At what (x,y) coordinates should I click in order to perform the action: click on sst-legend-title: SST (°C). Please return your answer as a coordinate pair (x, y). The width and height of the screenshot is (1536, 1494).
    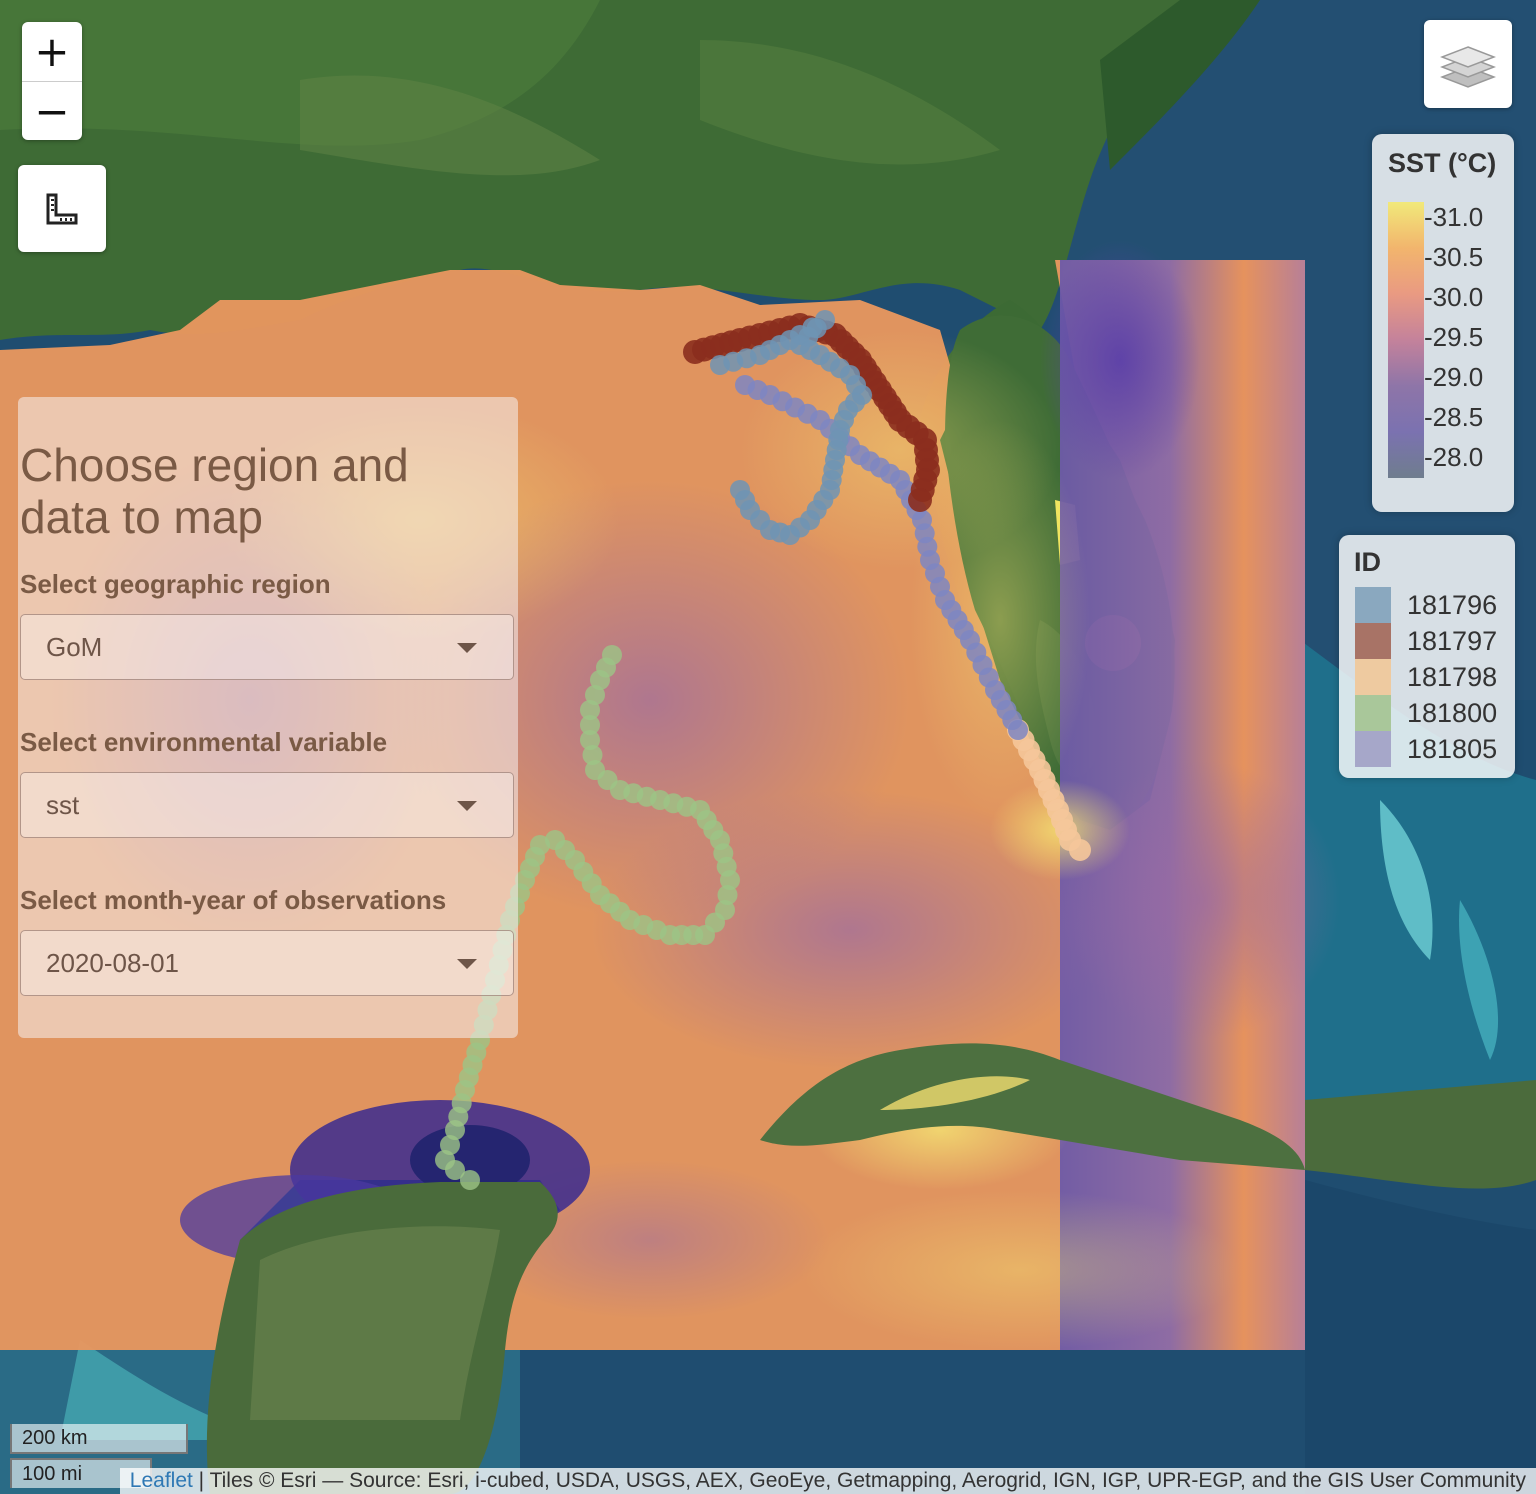
    Looking at the image, I should click on (1442, 163).